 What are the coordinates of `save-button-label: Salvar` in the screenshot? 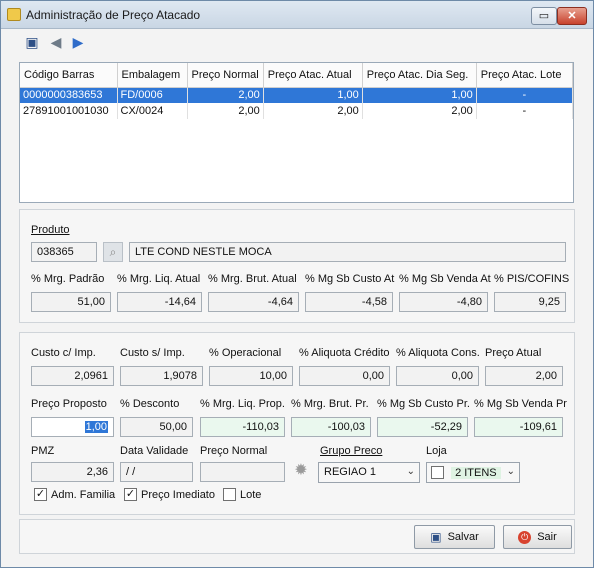 It's located at (463, 537).